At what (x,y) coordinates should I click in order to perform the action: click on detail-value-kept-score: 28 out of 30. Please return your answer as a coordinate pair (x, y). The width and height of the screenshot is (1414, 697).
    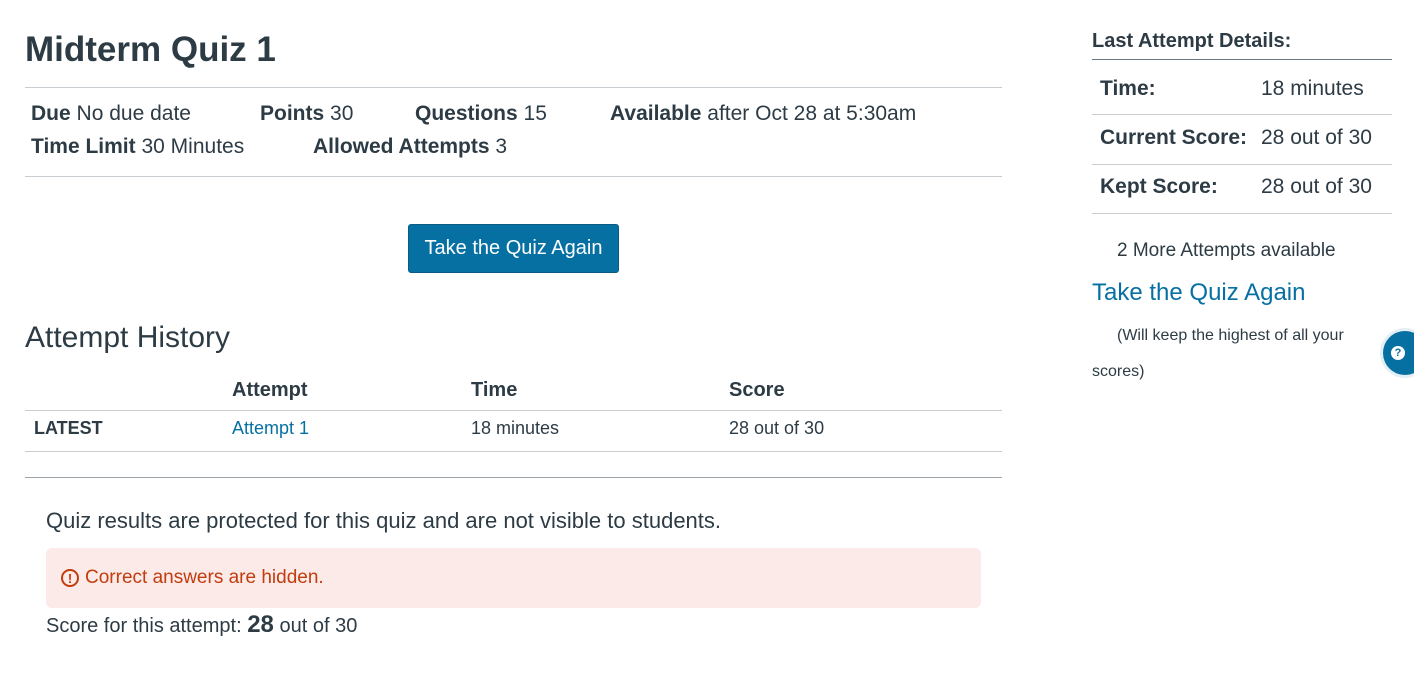
    Looking at the image, I should click on (1316, 186).